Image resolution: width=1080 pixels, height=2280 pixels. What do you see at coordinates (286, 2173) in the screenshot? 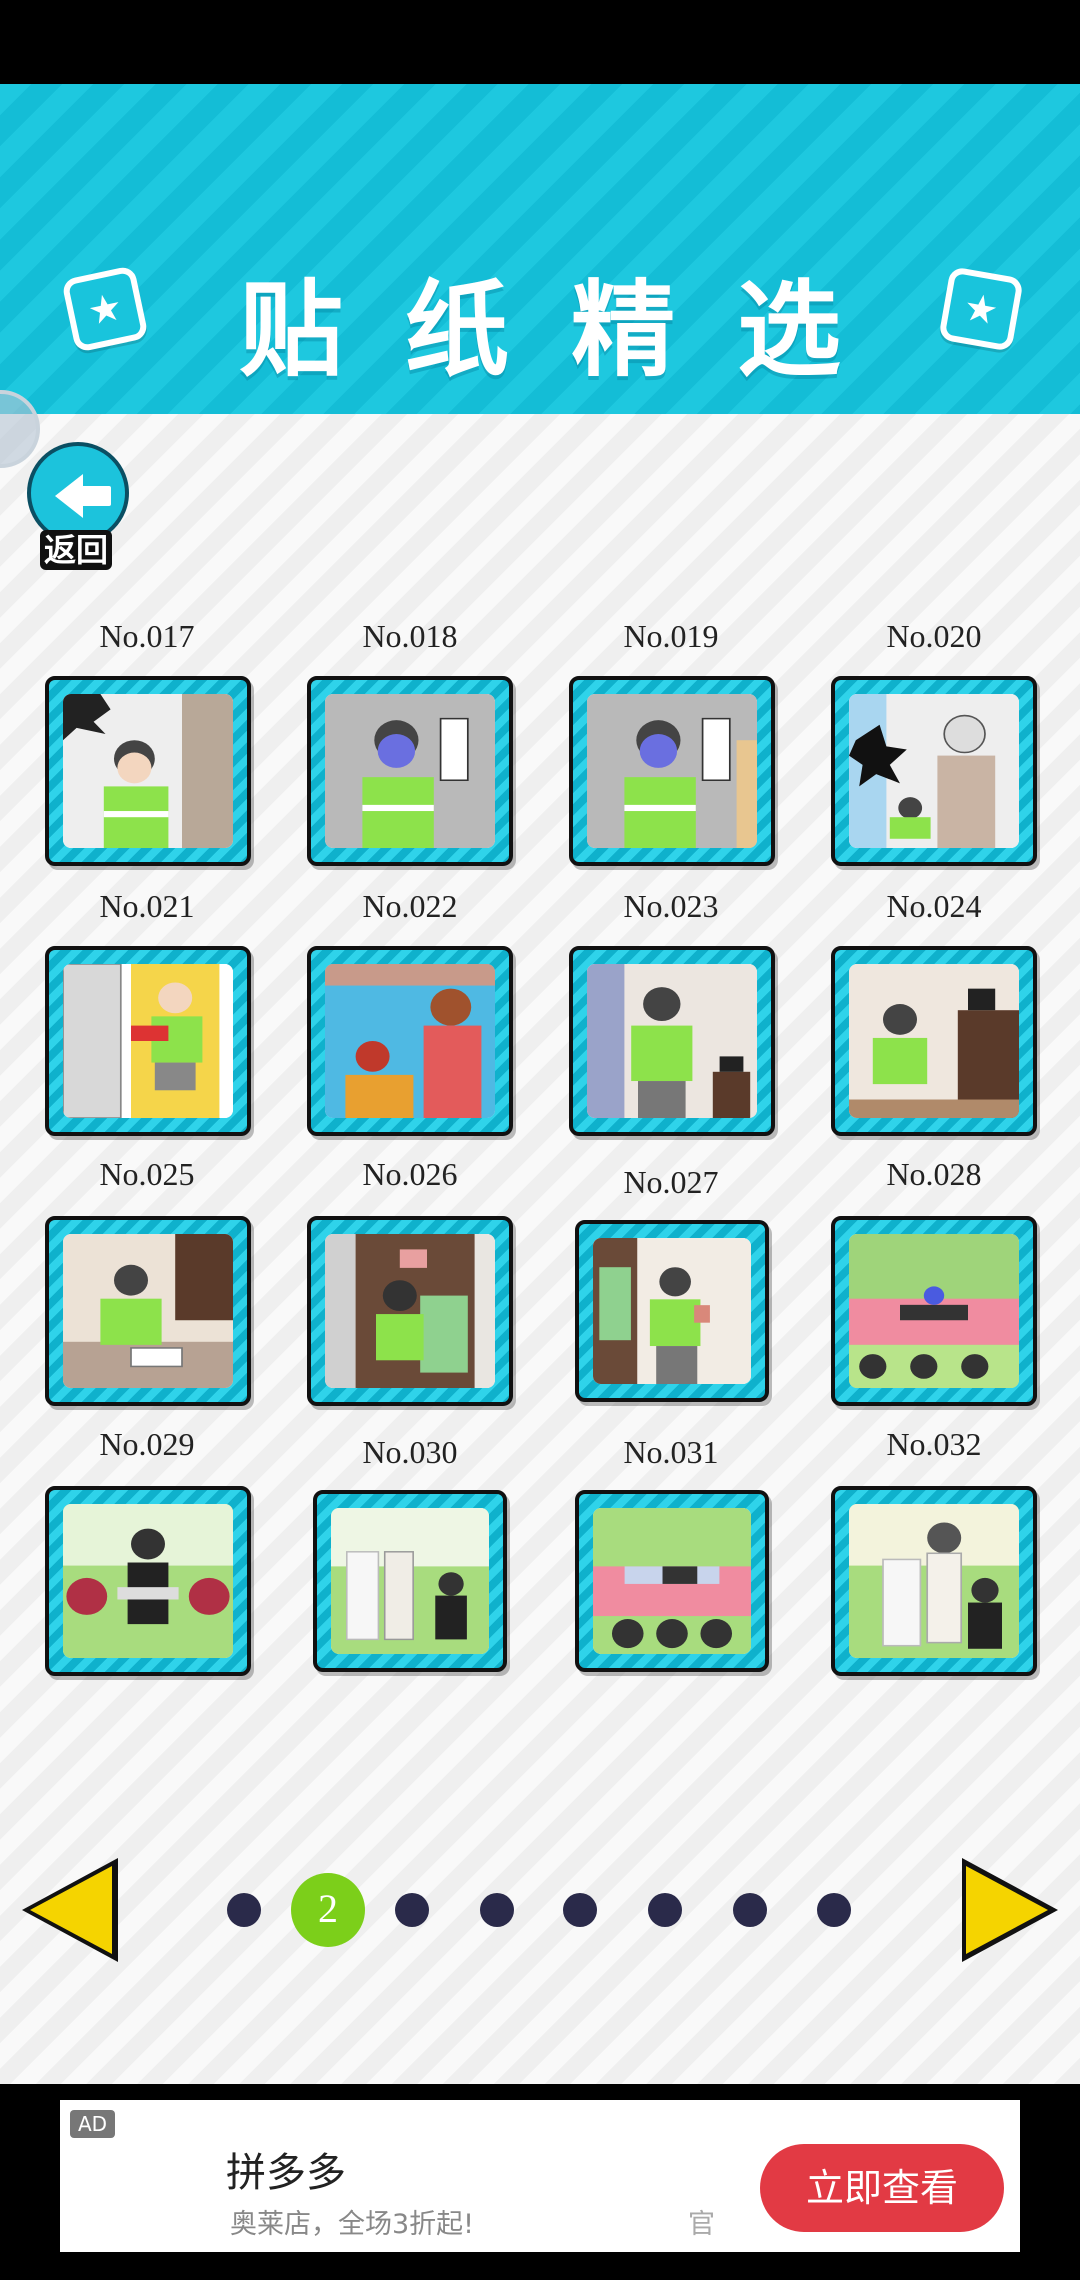
I see `ad-title: 拼多多` at bounding box center [286, 2173].